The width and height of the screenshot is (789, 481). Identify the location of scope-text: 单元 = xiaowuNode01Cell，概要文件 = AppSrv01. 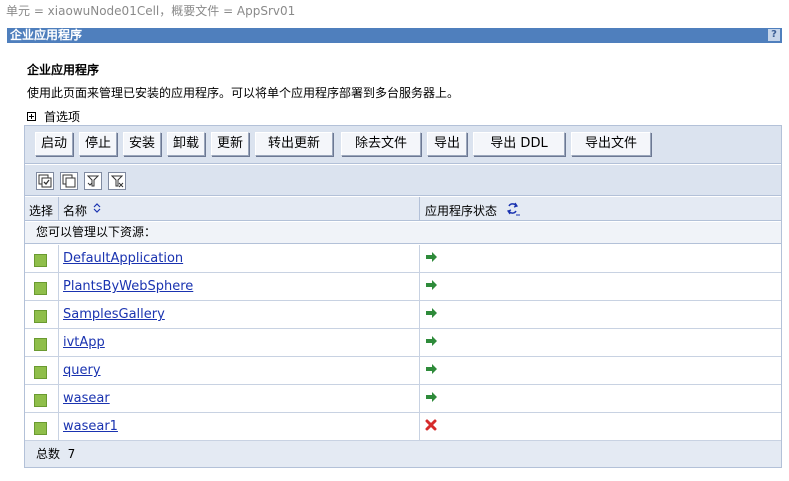
(151, 11).